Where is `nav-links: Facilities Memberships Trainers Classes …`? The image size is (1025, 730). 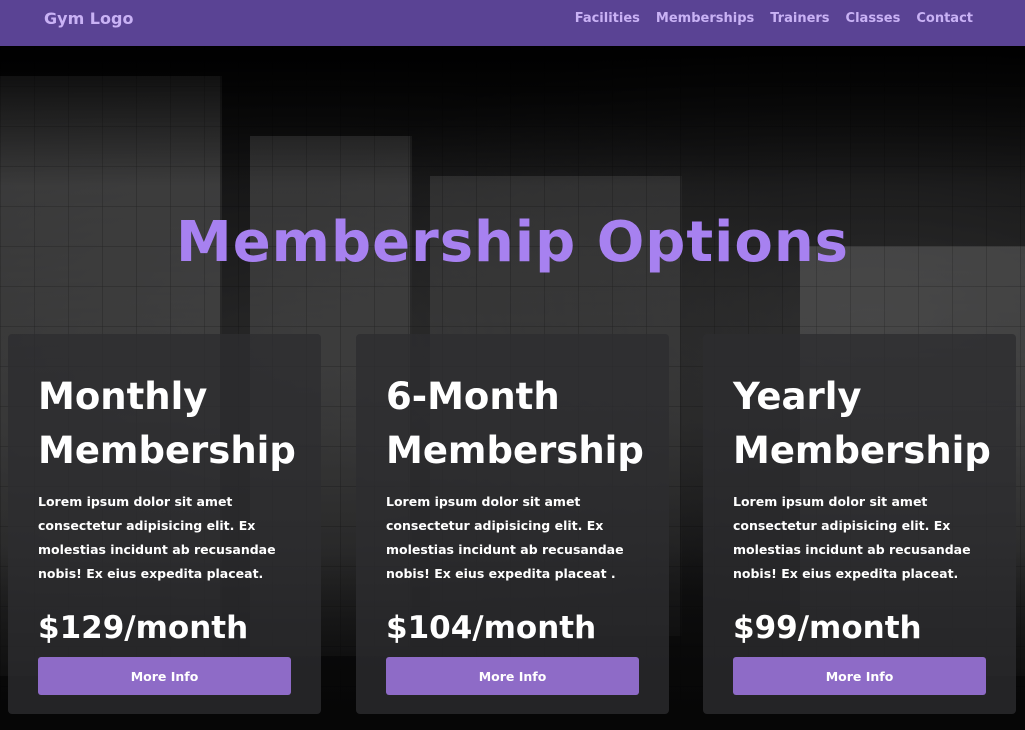
nav-links: Facilities Memberships Trainers Classes … is located at coordinates (774, 18).